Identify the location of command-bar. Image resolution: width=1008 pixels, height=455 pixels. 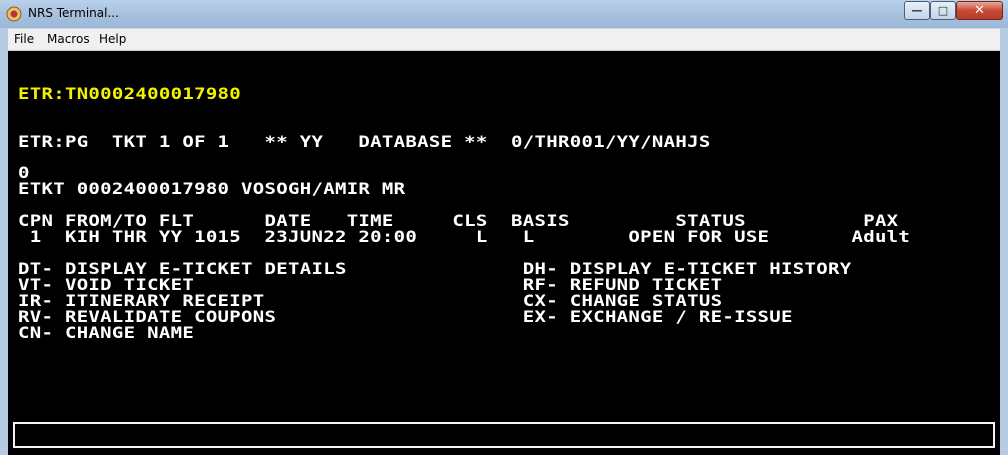
(504, 436).